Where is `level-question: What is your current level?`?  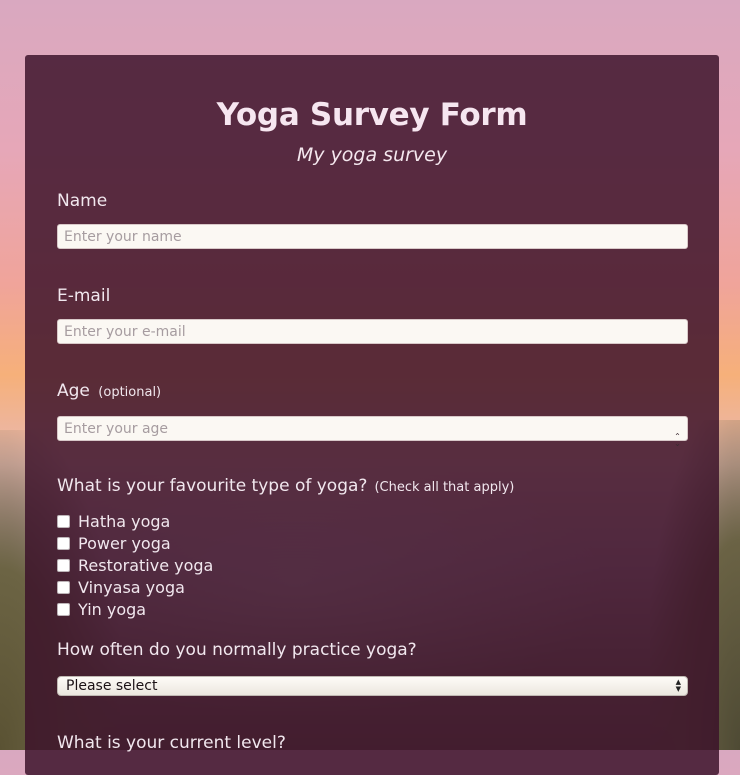 level-question: What is your current level? is located at coordinates (171, 743).